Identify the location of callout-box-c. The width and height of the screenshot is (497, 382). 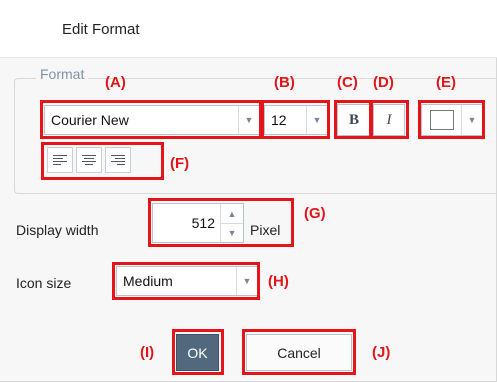
(353, 119).